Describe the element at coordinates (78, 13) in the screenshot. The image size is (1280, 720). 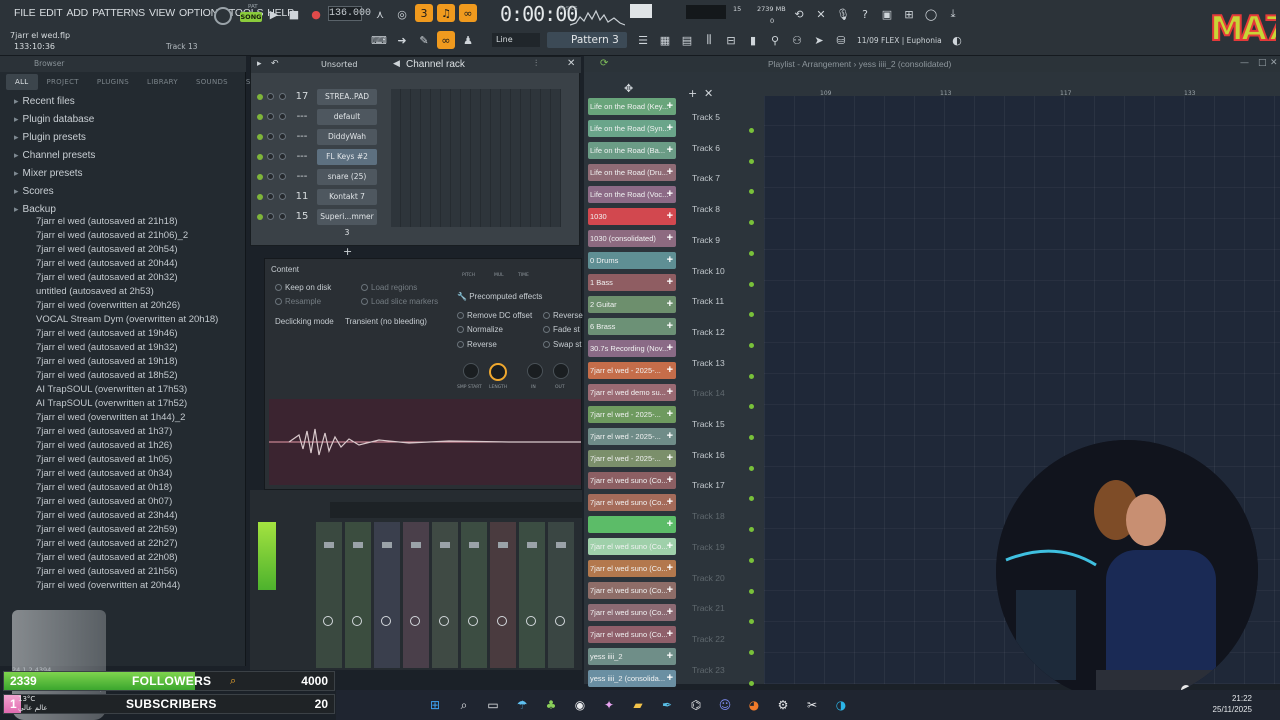
I see `menu-add: ADD` at that location.